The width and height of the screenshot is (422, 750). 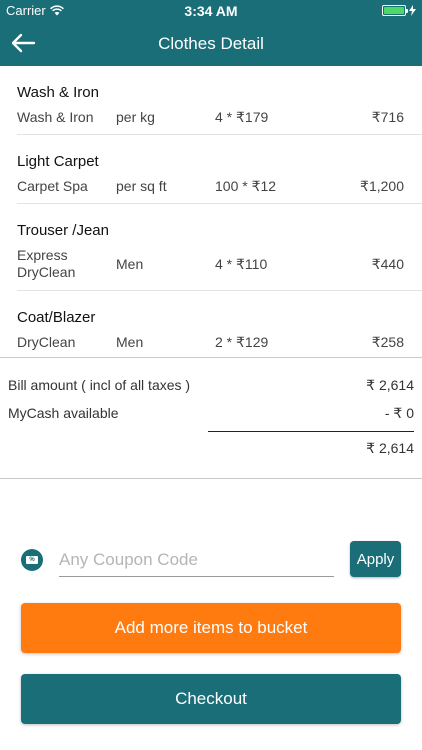 I want to click on mycash-label: MyCash available, so click(x=63, y=413).